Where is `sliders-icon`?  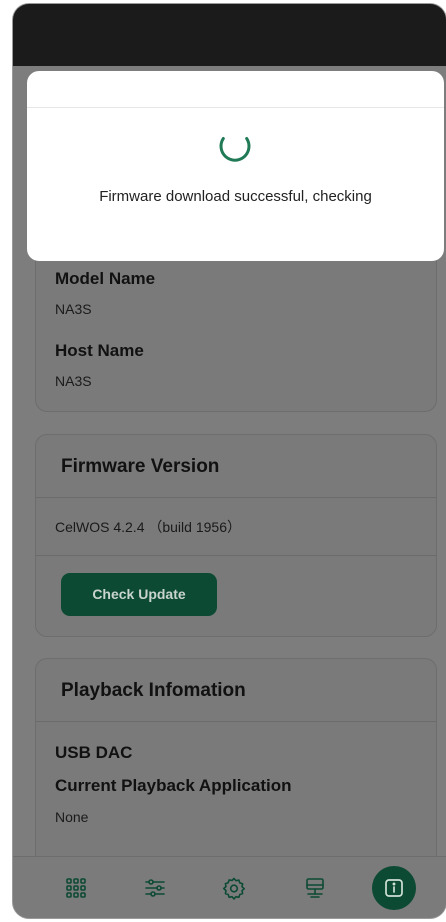 sliders-icon is located at coordinates (155, 888).